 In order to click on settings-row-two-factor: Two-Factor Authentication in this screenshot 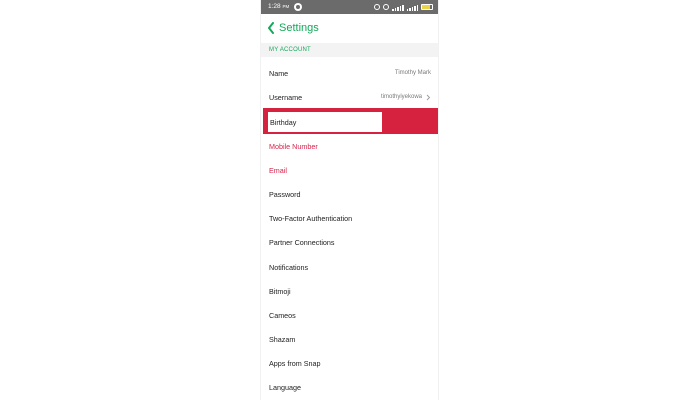, I will do `click(349, 218)`.